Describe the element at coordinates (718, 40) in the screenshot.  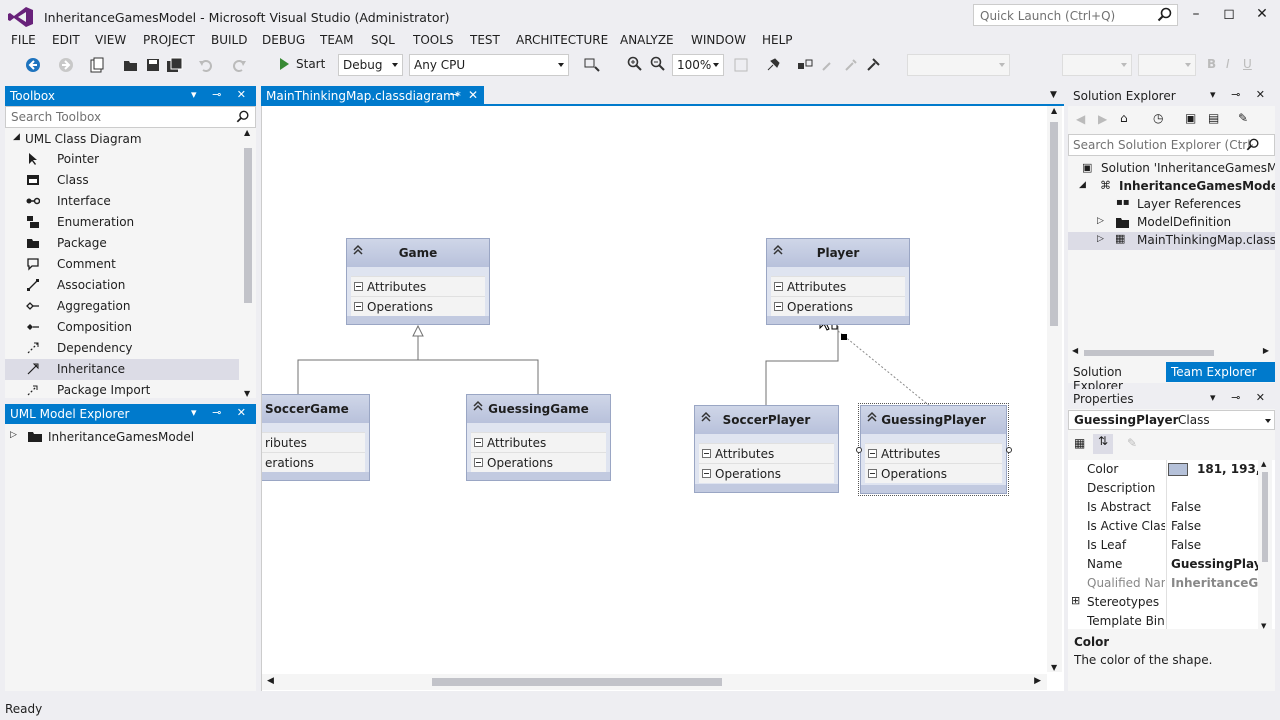
I see `menu-window: WINDOW` at that location.